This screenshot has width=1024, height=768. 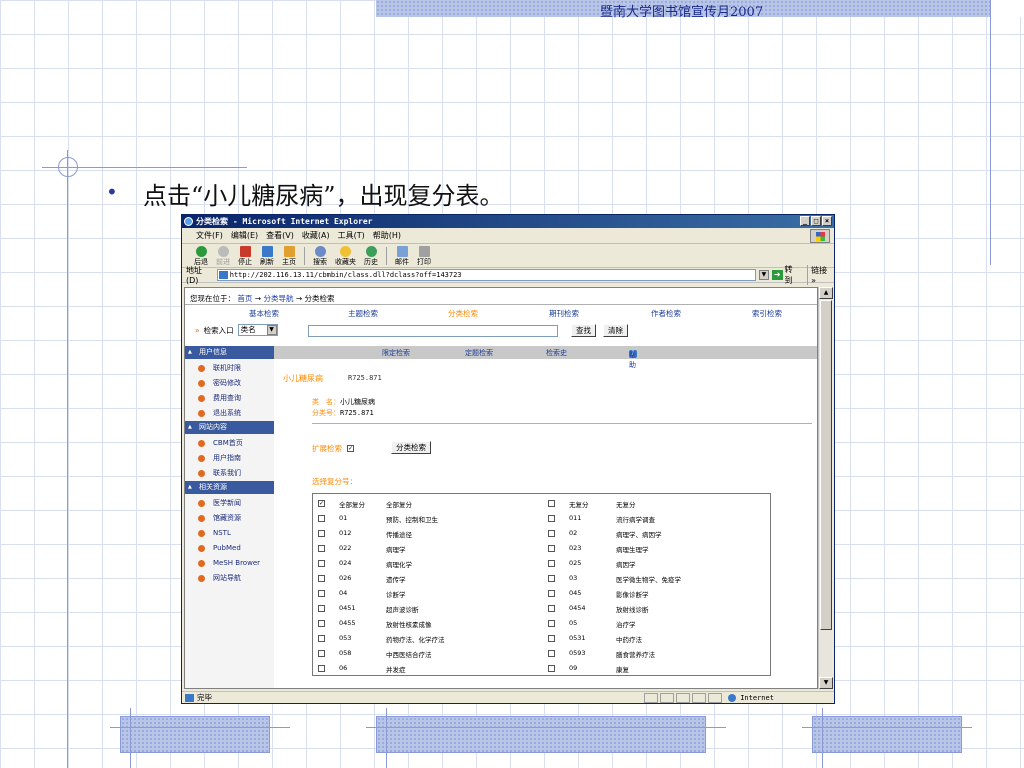 What do you see at coordinates (223, 255) in the screenshot?
I see `forward-button: 前进` at bounding box center [223, 255].